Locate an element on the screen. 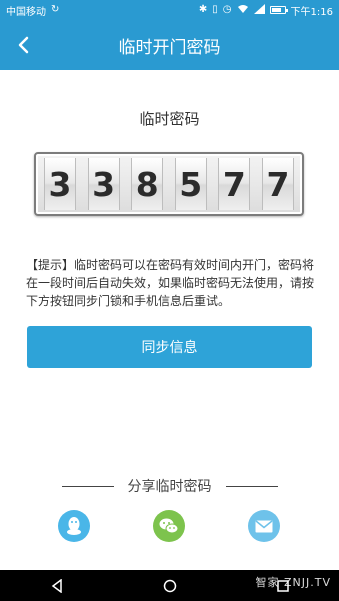 This screenshot has width=339, height=601. status-right: ✱ ▯ ◷ 下午1:16 is located at coordinates (266, 10).